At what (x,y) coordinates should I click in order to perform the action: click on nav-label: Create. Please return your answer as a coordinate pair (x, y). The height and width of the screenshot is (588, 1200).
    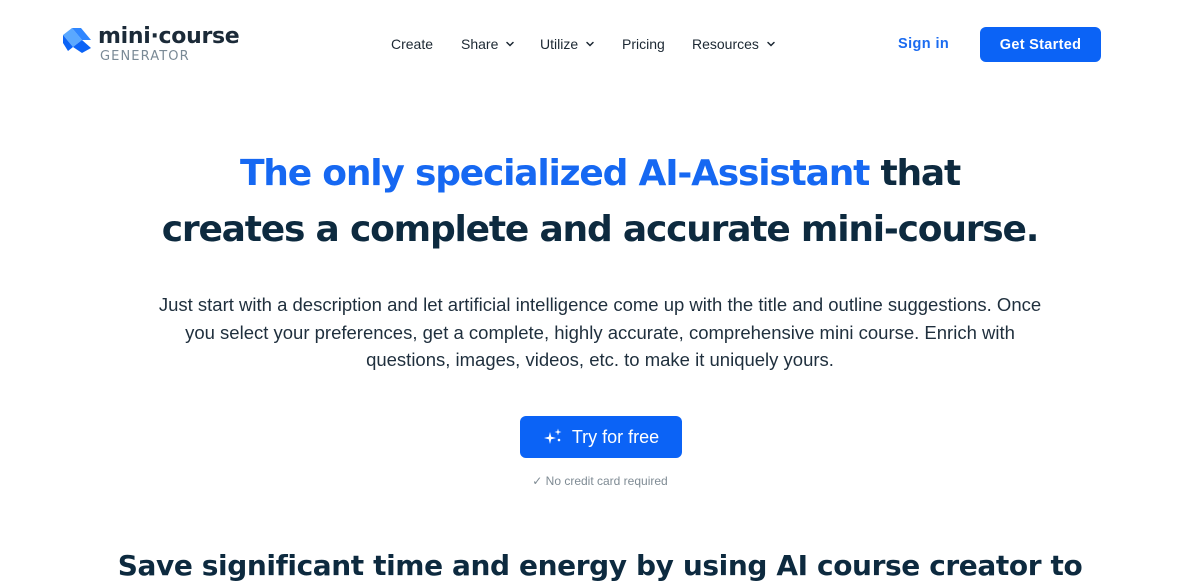
    Looking at the image, I should click on (412, 44).